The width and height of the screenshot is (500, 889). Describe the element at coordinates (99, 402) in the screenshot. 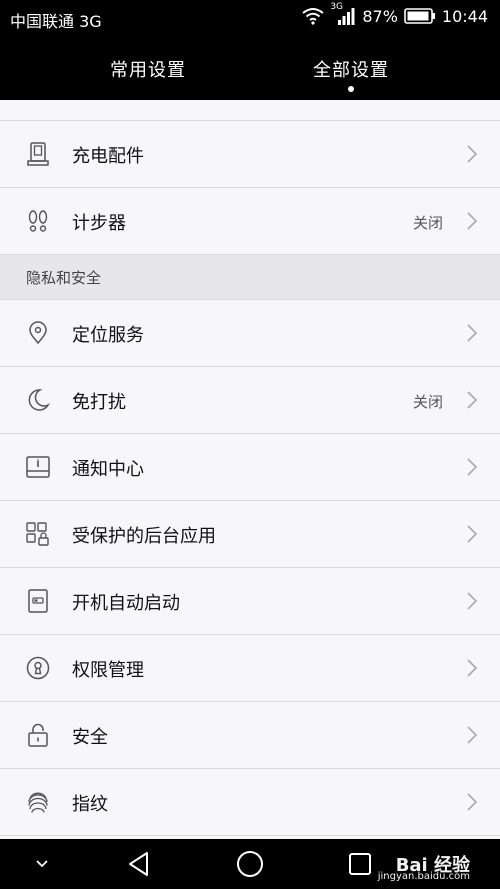

I see `row-label: 免打扰` at that location.